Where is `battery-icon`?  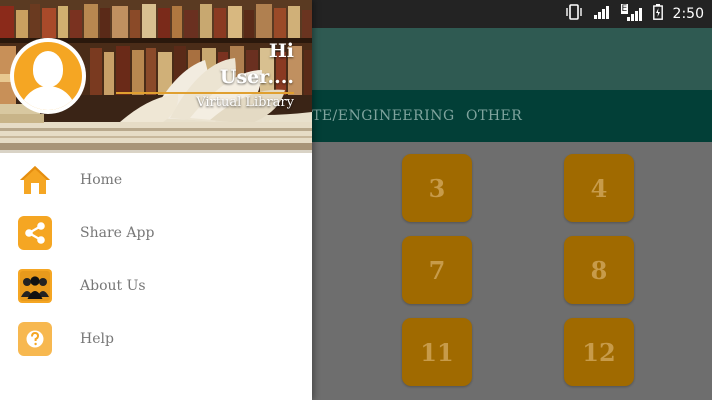
battery-icon is located at coordinates (657, 14).